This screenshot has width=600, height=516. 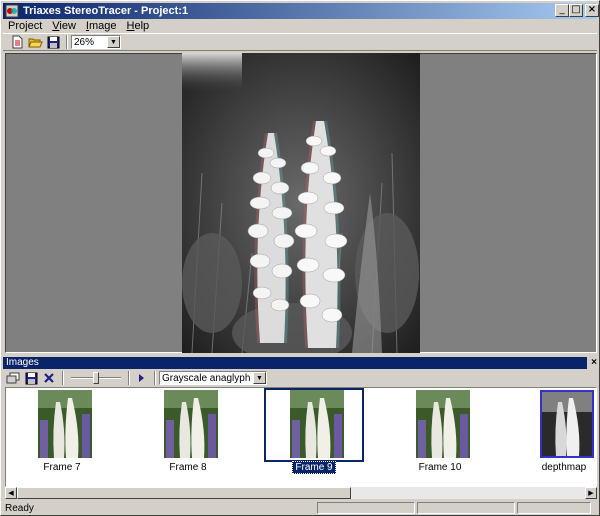 What do you see at coordinates (19, 508) in the screenshot?
I see `status-text: Ready` at bounding box center [19, 508].